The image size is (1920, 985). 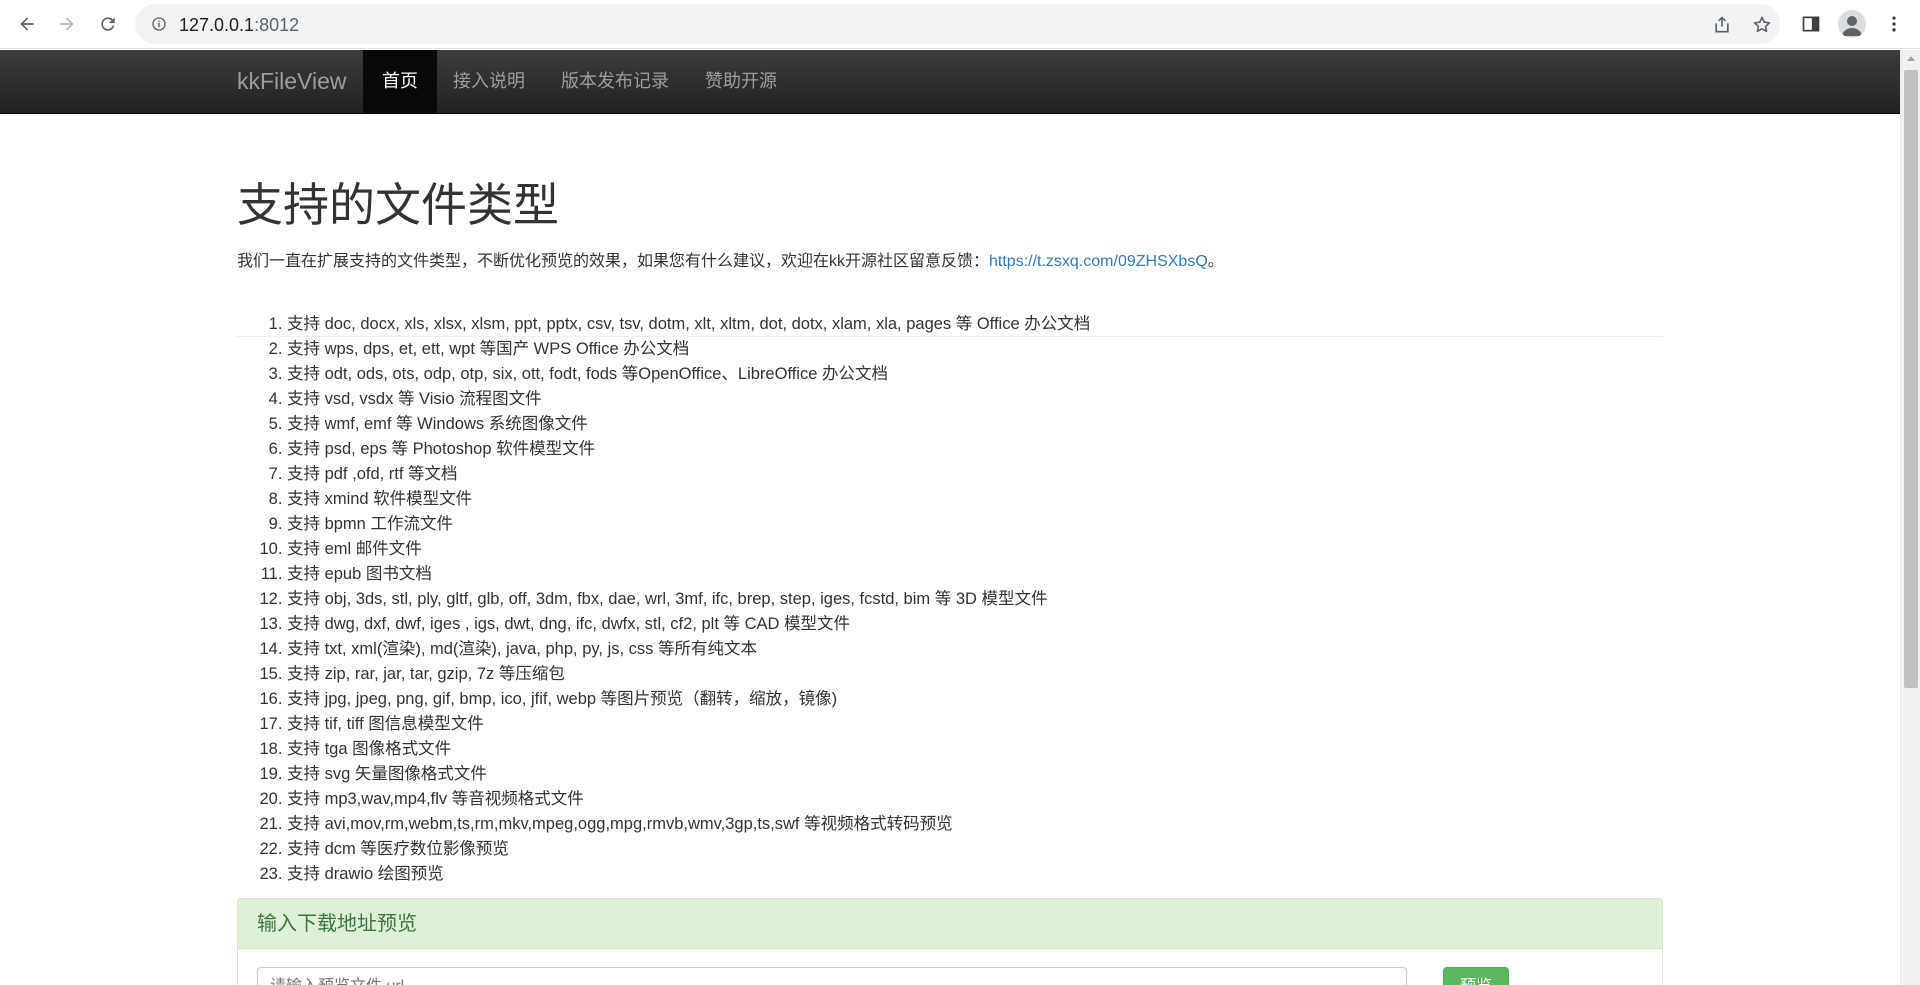 I want to click on nav-item-release-notes: 版本发布记录, so click(x=615, y=81).